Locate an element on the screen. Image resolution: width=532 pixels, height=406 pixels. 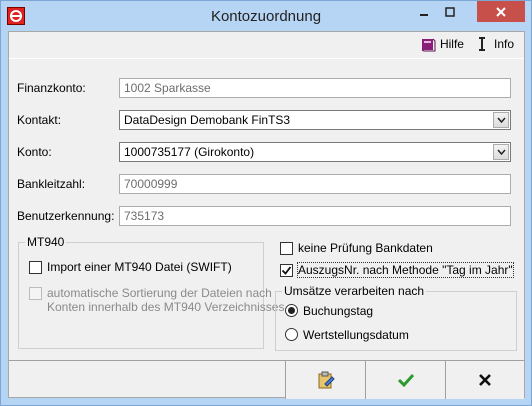
checkmark-icon is located at coordinates (286, 270).